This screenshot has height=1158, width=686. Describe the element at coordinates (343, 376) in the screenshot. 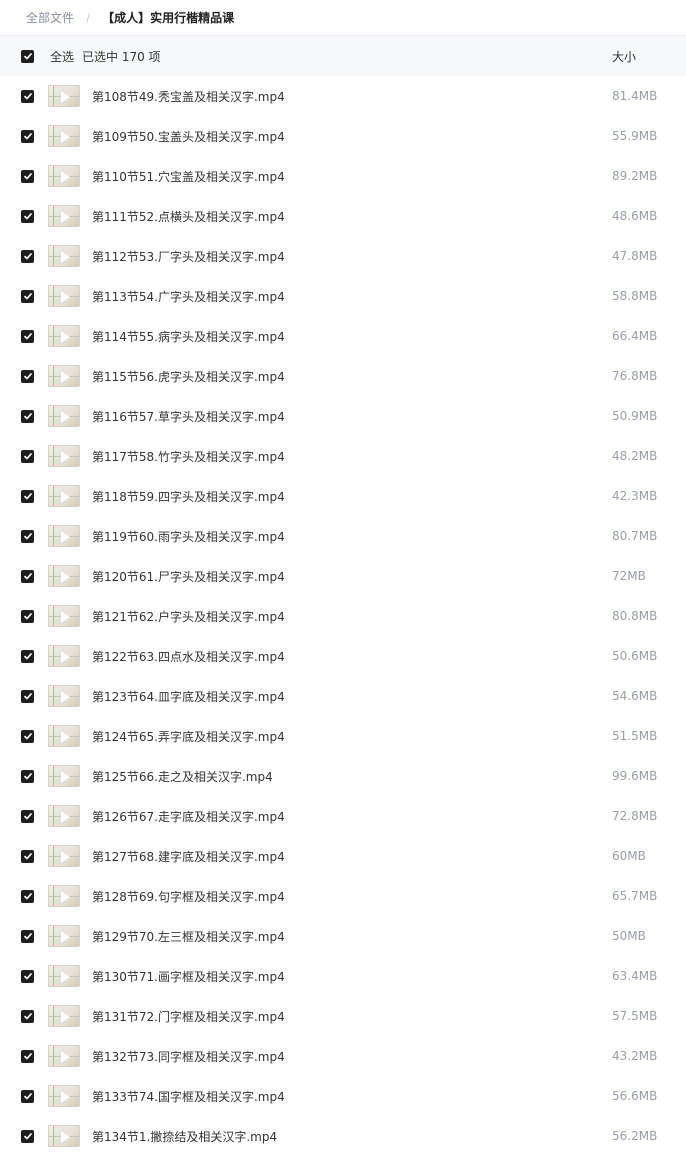

I see `file-row: 第115节56.虎字头及相关汉字.mp4 76.8MB` at that location.